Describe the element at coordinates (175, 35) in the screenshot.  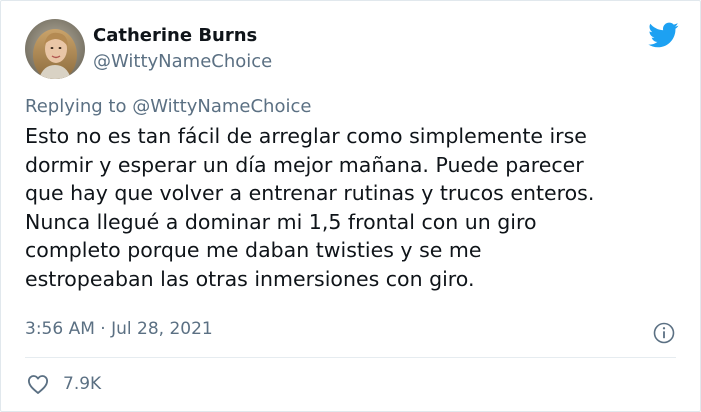
I see `author-name: Catherine Burns` at that location.